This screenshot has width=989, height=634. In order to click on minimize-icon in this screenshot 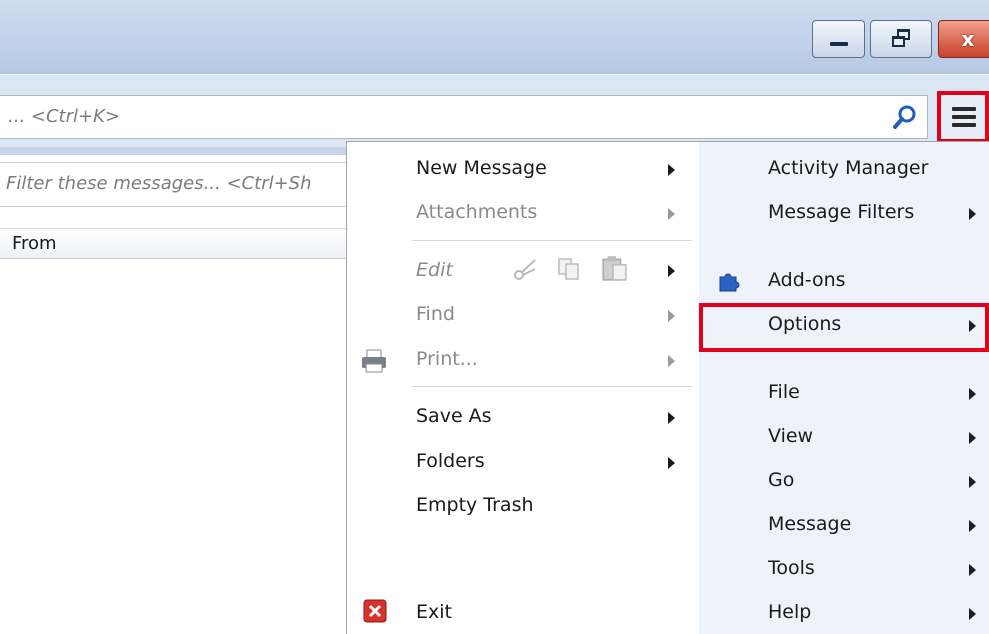, I will do `click(838, 44)`.